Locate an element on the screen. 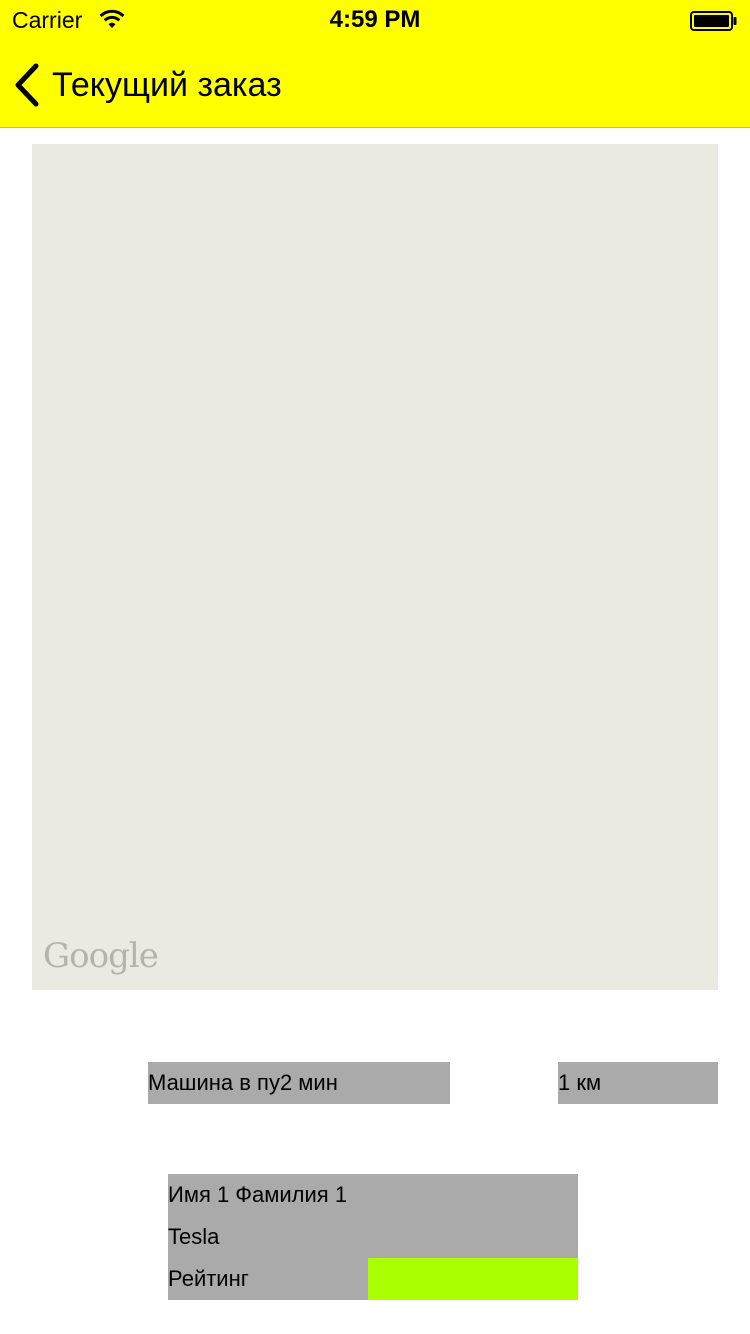 The width and height of the screenshot is (750, 1334). page-title: Текущий заказ is located at coordinates (167, 85).